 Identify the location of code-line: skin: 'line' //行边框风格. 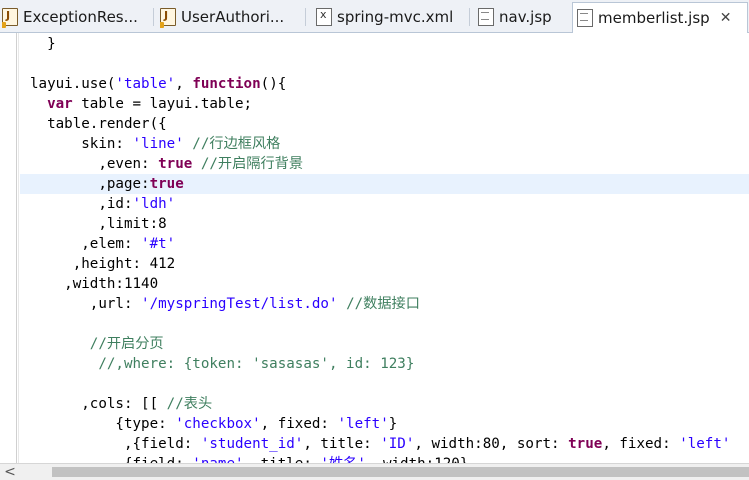
(155, 144).